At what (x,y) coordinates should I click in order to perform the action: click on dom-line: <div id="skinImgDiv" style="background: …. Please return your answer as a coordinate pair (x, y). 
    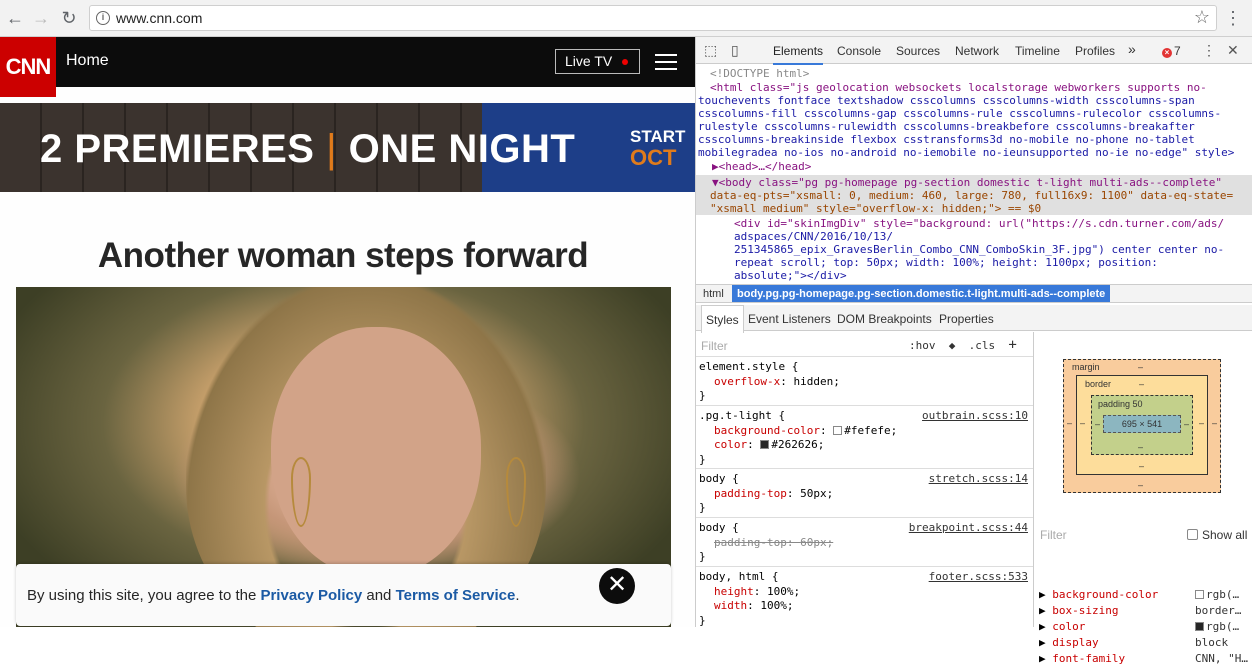
    Looking at the image, I should click on (979, 223).